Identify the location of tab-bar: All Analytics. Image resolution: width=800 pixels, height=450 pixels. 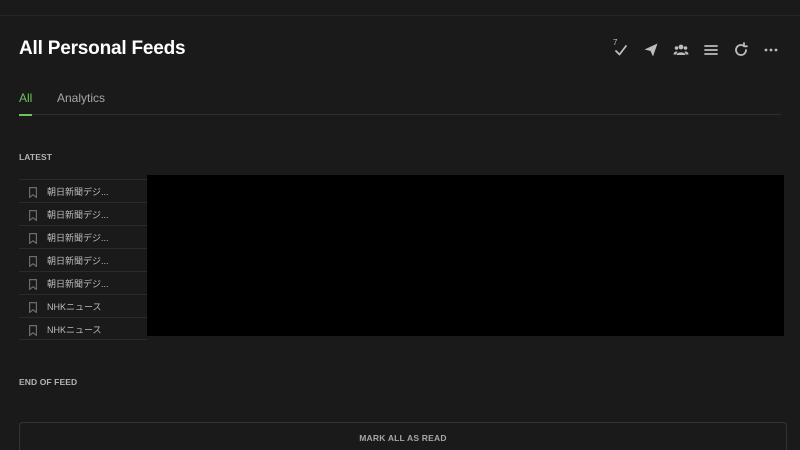
(400, 103).